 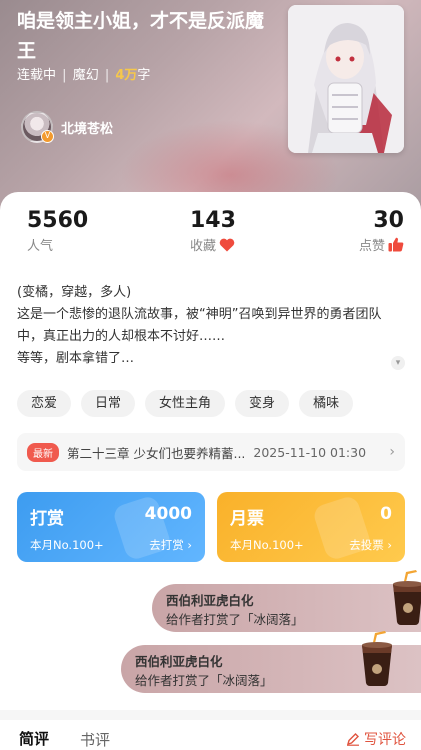 What do you see at coordinates (47, 136) in the screenshot?
I see `verified-badge-icon: V` at bounding box center [47, 136].